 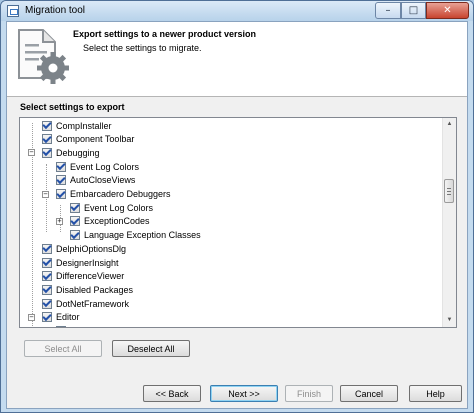 I want to click on tree-item-label: Component Toolbar, so click(x=95, y=139).